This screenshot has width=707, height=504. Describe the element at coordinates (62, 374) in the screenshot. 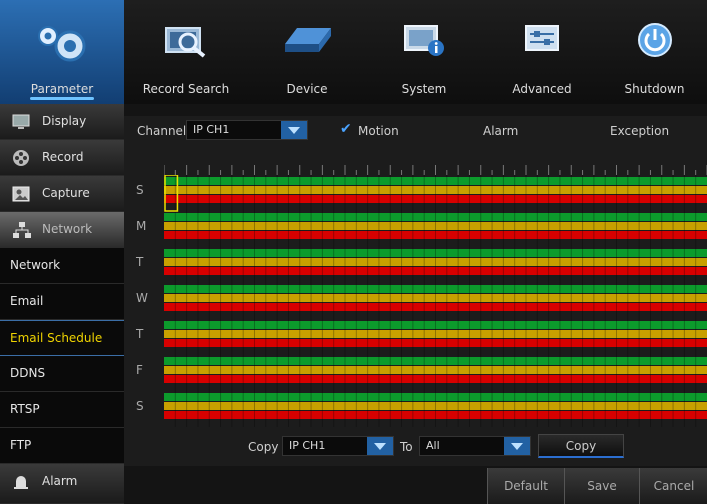

I see `sidebar-item-ddns: DDNS` at that location.